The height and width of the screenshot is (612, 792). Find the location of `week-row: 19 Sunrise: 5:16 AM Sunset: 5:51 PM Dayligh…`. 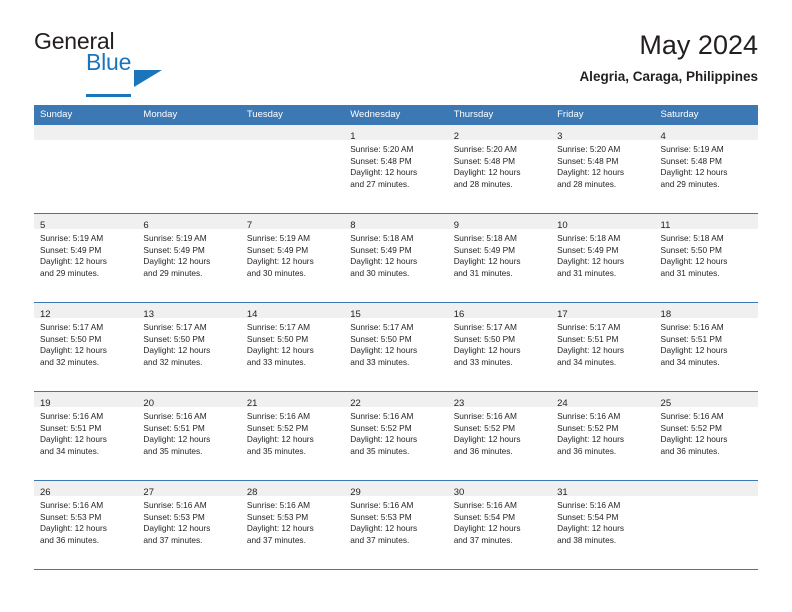

week-row: 19 Sunrise: 5:16 AM Sunset: 5:51 PM Dayligh… is located at coordinates (396, 436).